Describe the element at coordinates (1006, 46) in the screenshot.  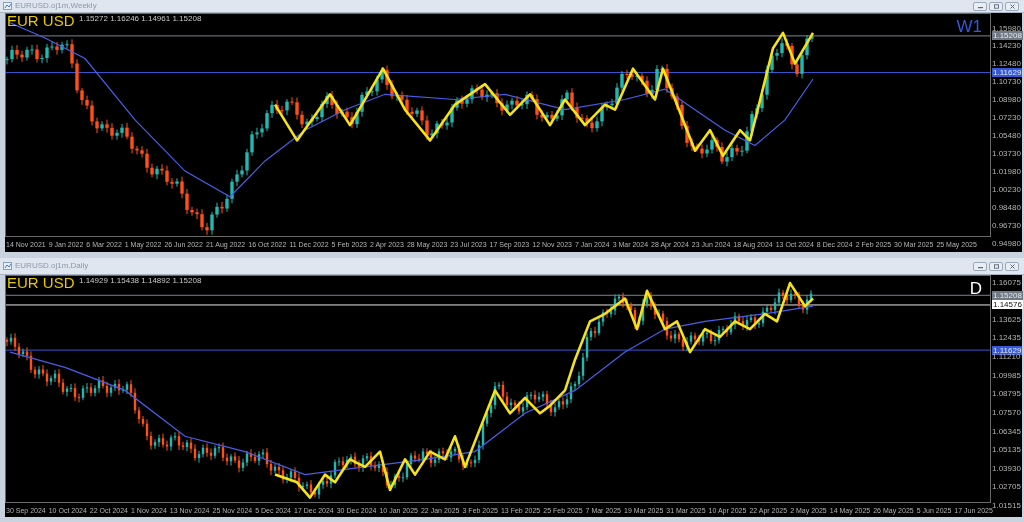
I see `price-axis-label: 1.14230` at that location.